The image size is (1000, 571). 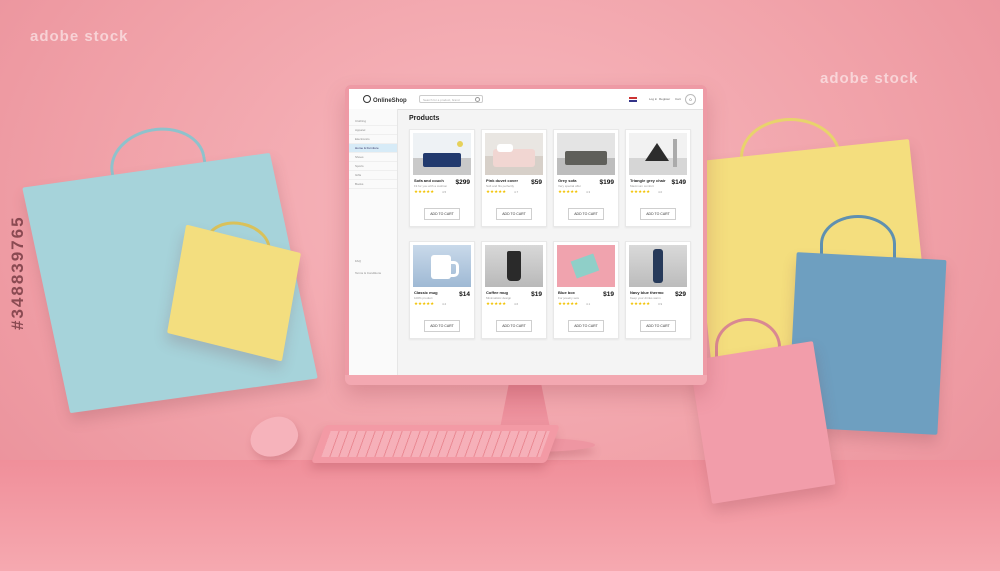 I want to click on shop-logo: OnlineShop, so click(x=385, y=99).